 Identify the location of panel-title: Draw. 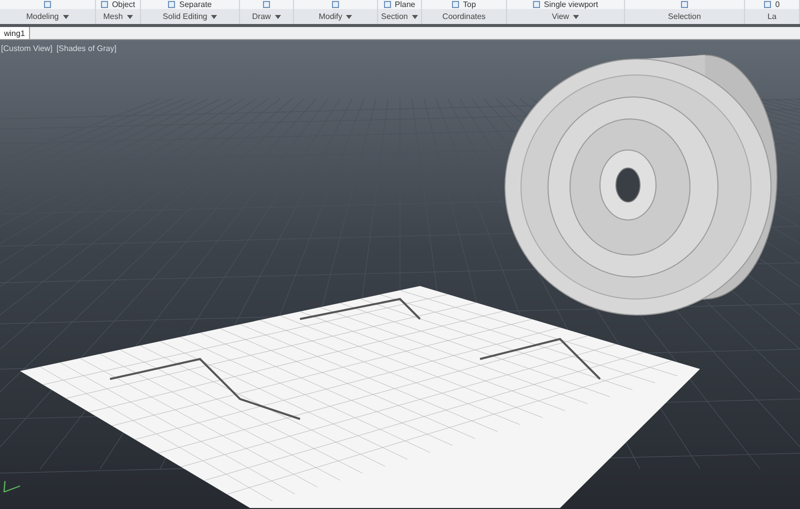
(266, 16).